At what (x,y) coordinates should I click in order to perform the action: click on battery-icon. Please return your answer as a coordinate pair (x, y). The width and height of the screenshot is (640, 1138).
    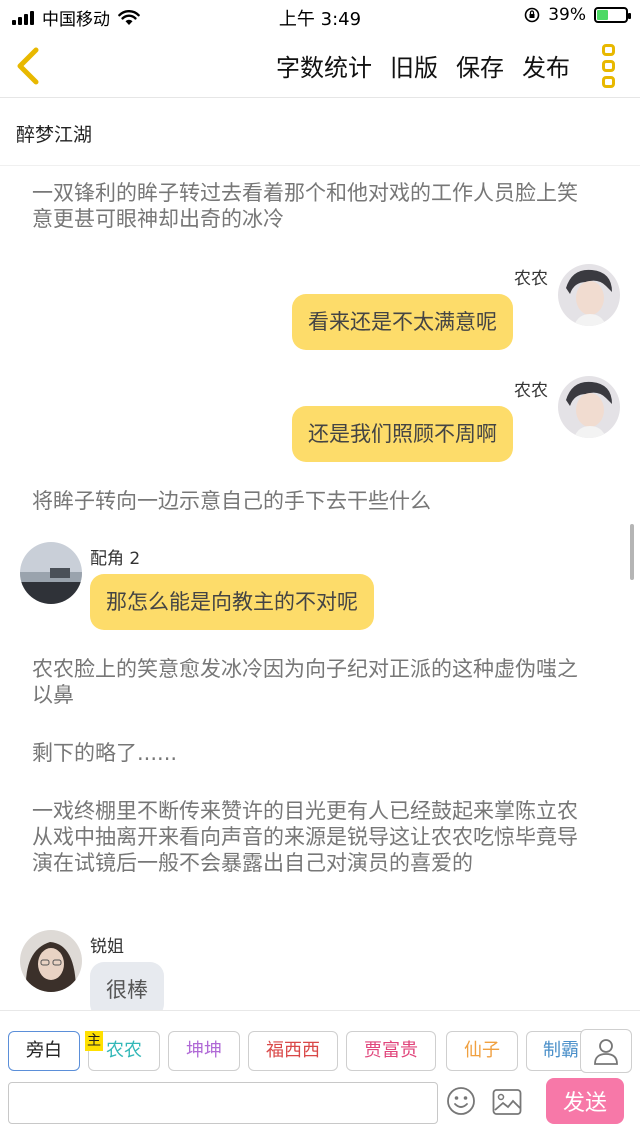
    Looking at the image, I should click on (612, 15).